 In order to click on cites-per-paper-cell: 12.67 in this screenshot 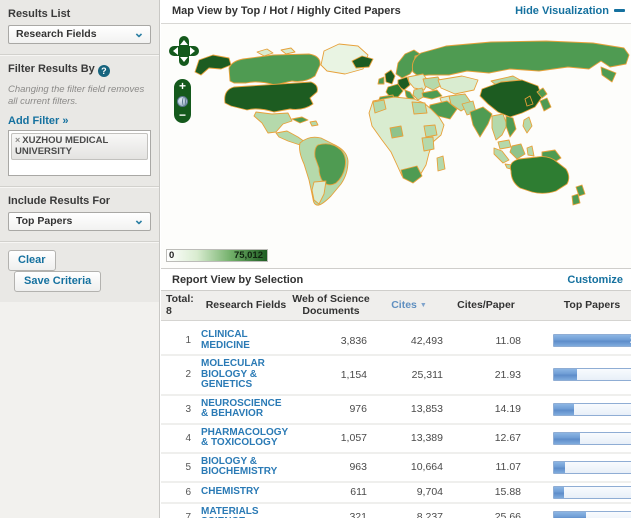, I will do `click(507, 438)`.